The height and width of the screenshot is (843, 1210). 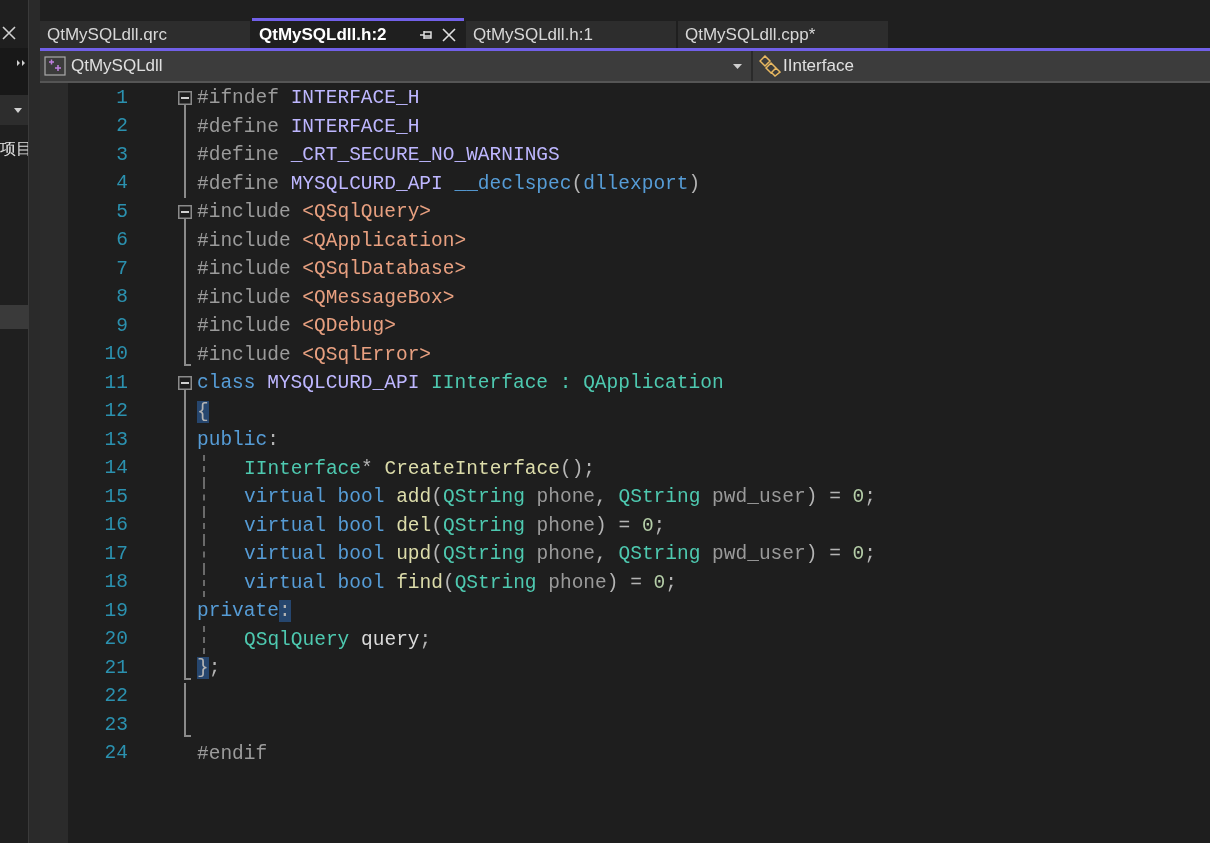 What do you see at coordinates (308, 98) in the screenshot?
I see `code-line: #ifndef INTERFACE_H` at bounding box center [308, 98].